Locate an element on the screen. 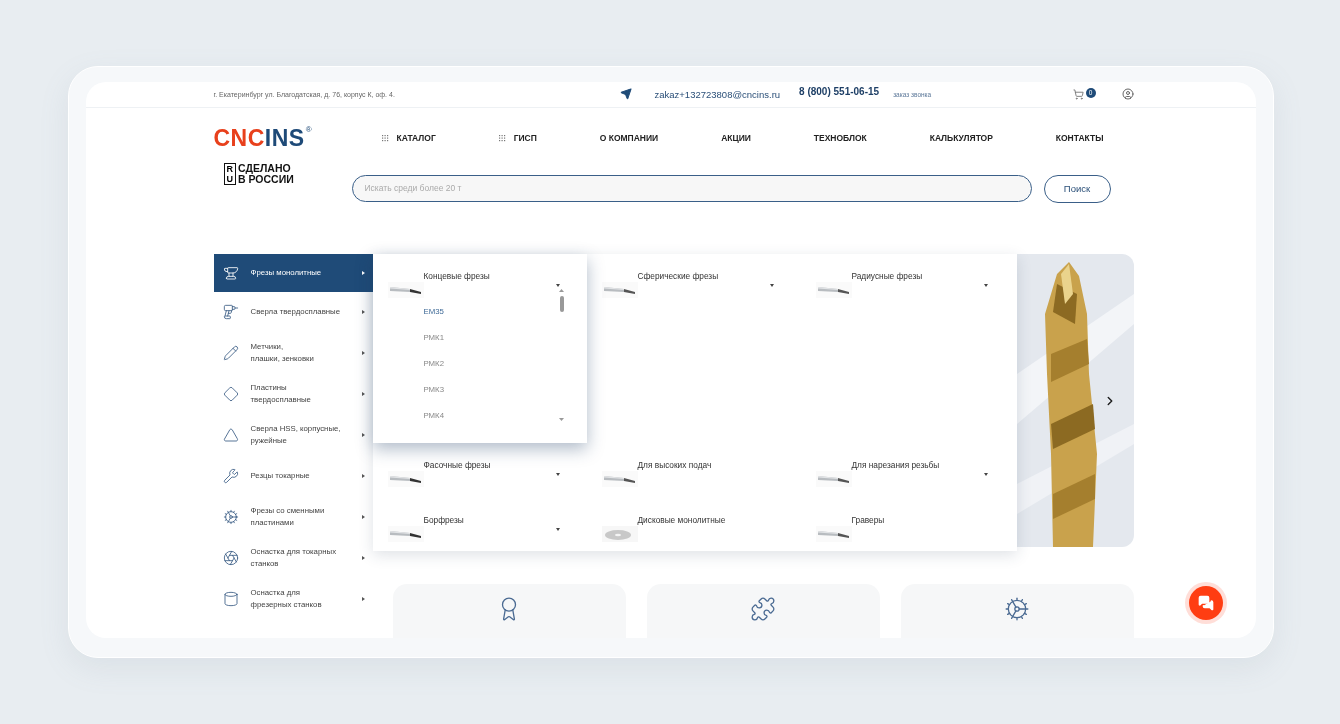 This screenshot has width=1340, height=724. nav-link: КОНТАКТЫ is located at coordinates (1079, 138).